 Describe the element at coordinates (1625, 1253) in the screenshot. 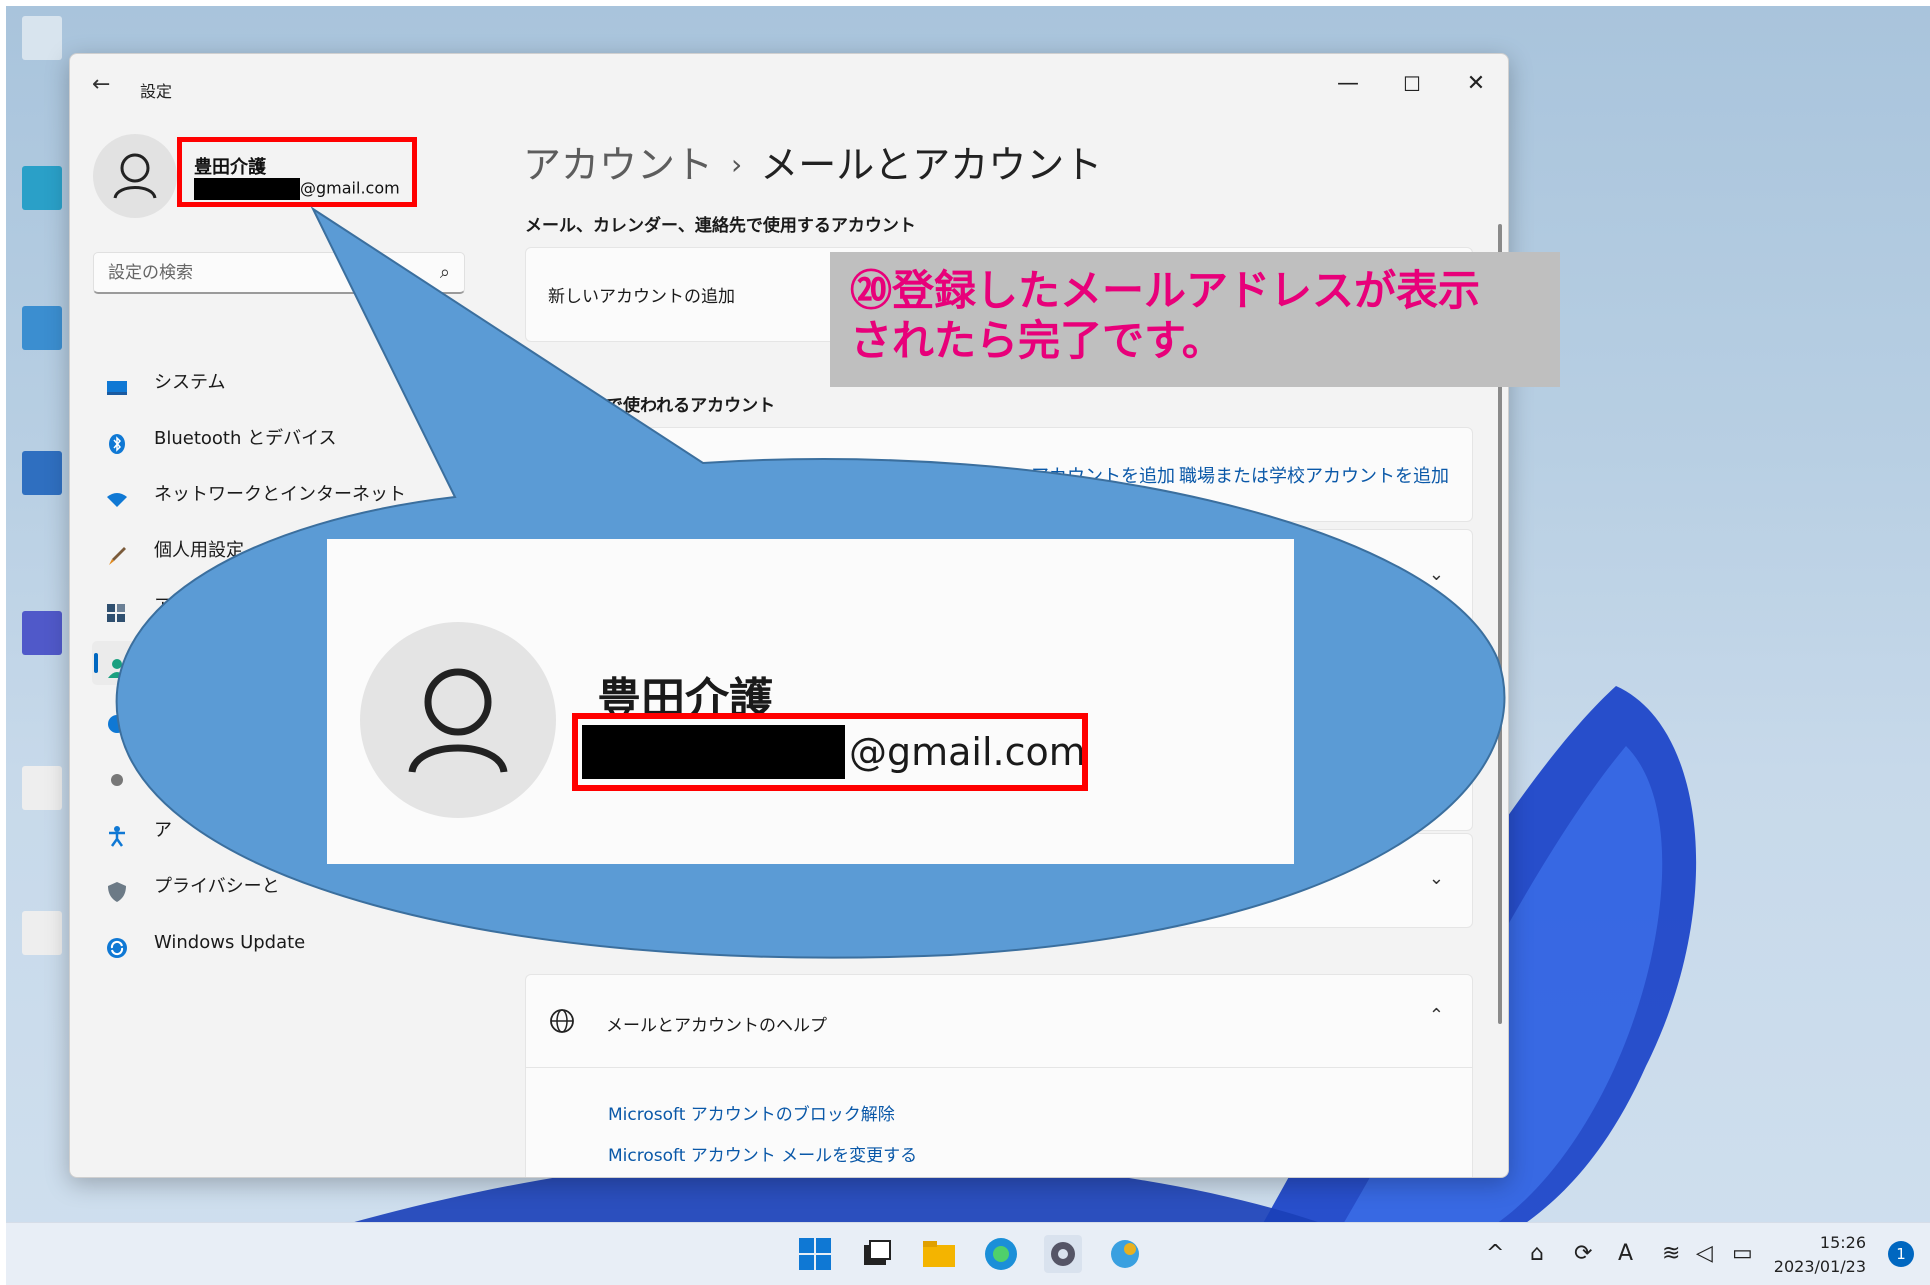

I see `input-indicator: A` at that location.